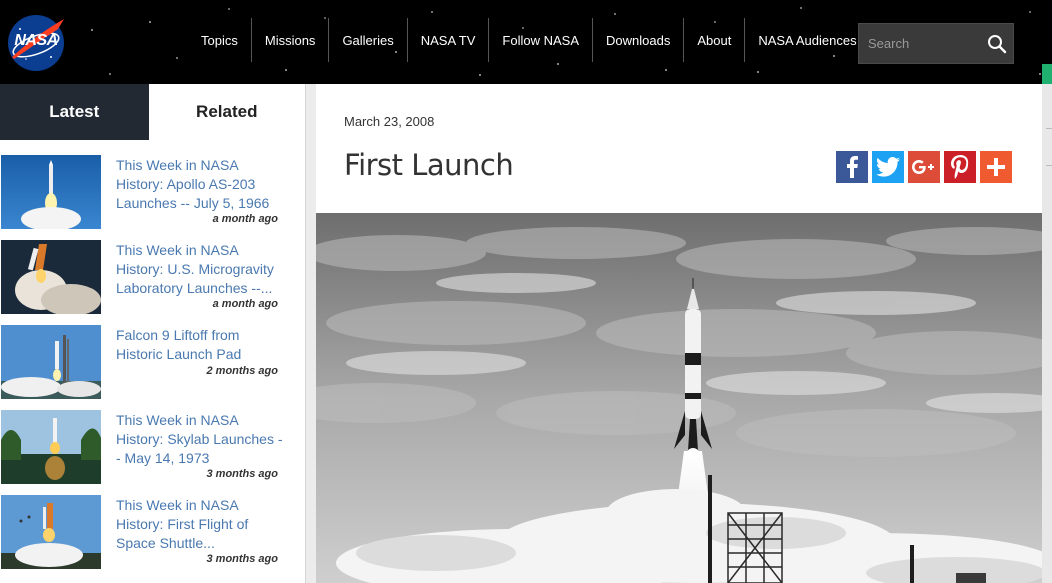 The image size is (1052, 583). Describe the element at coordinates (36, 40) in the screenshot. I see `logo-text: NASA` at that location.